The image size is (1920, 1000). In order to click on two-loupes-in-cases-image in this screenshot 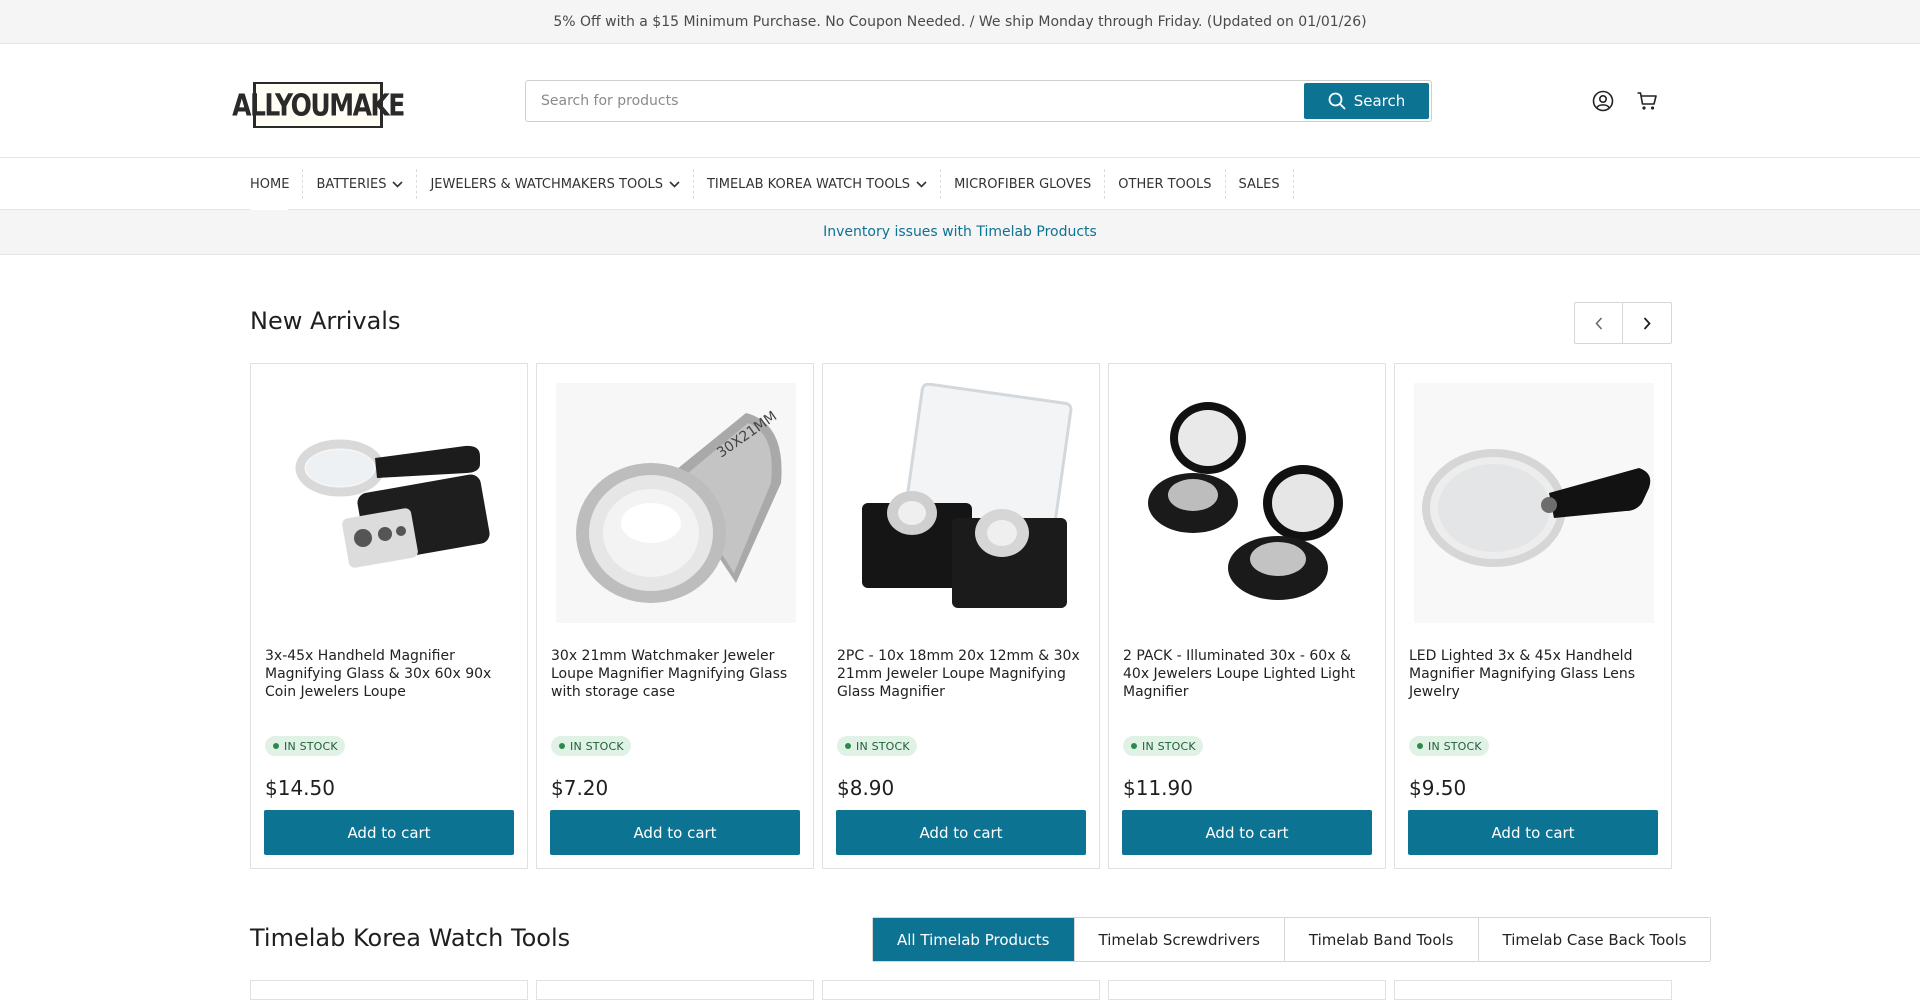, I will do `click(967, 495)`.